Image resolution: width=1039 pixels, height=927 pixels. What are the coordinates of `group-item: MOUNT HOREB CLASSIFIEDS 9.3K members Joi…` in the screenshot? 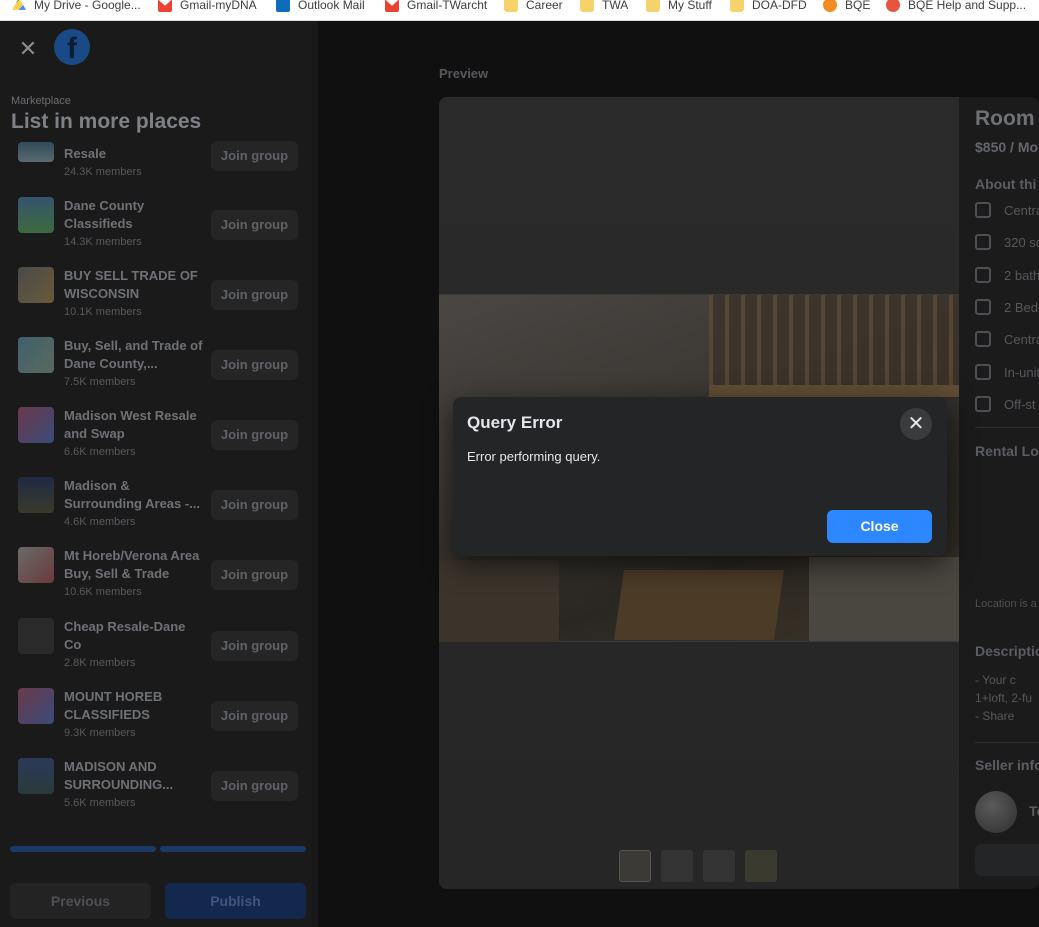 It's located at (163, 718).